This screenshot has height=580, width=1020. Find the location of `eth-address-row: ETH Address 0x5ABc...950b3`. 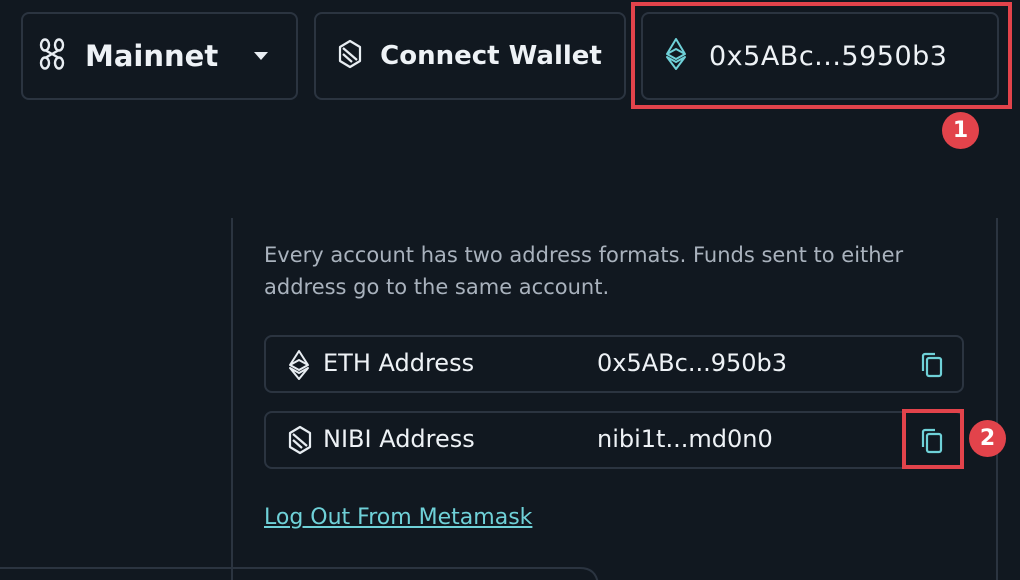

eth-address-row: ETH Address 0x5ABc...950b3 is located at coordinates (614, 364).